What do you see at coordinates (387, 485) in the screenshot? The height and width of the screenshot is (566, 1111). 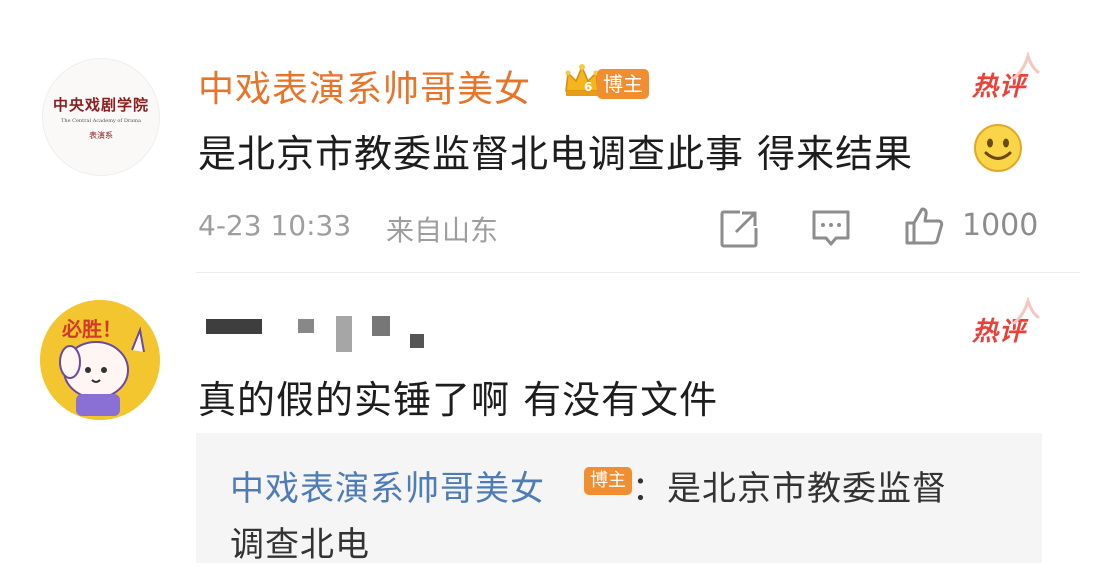 I see `quoted-username: 中戏表演系帅哥美女` at bounding box center [387, 485].